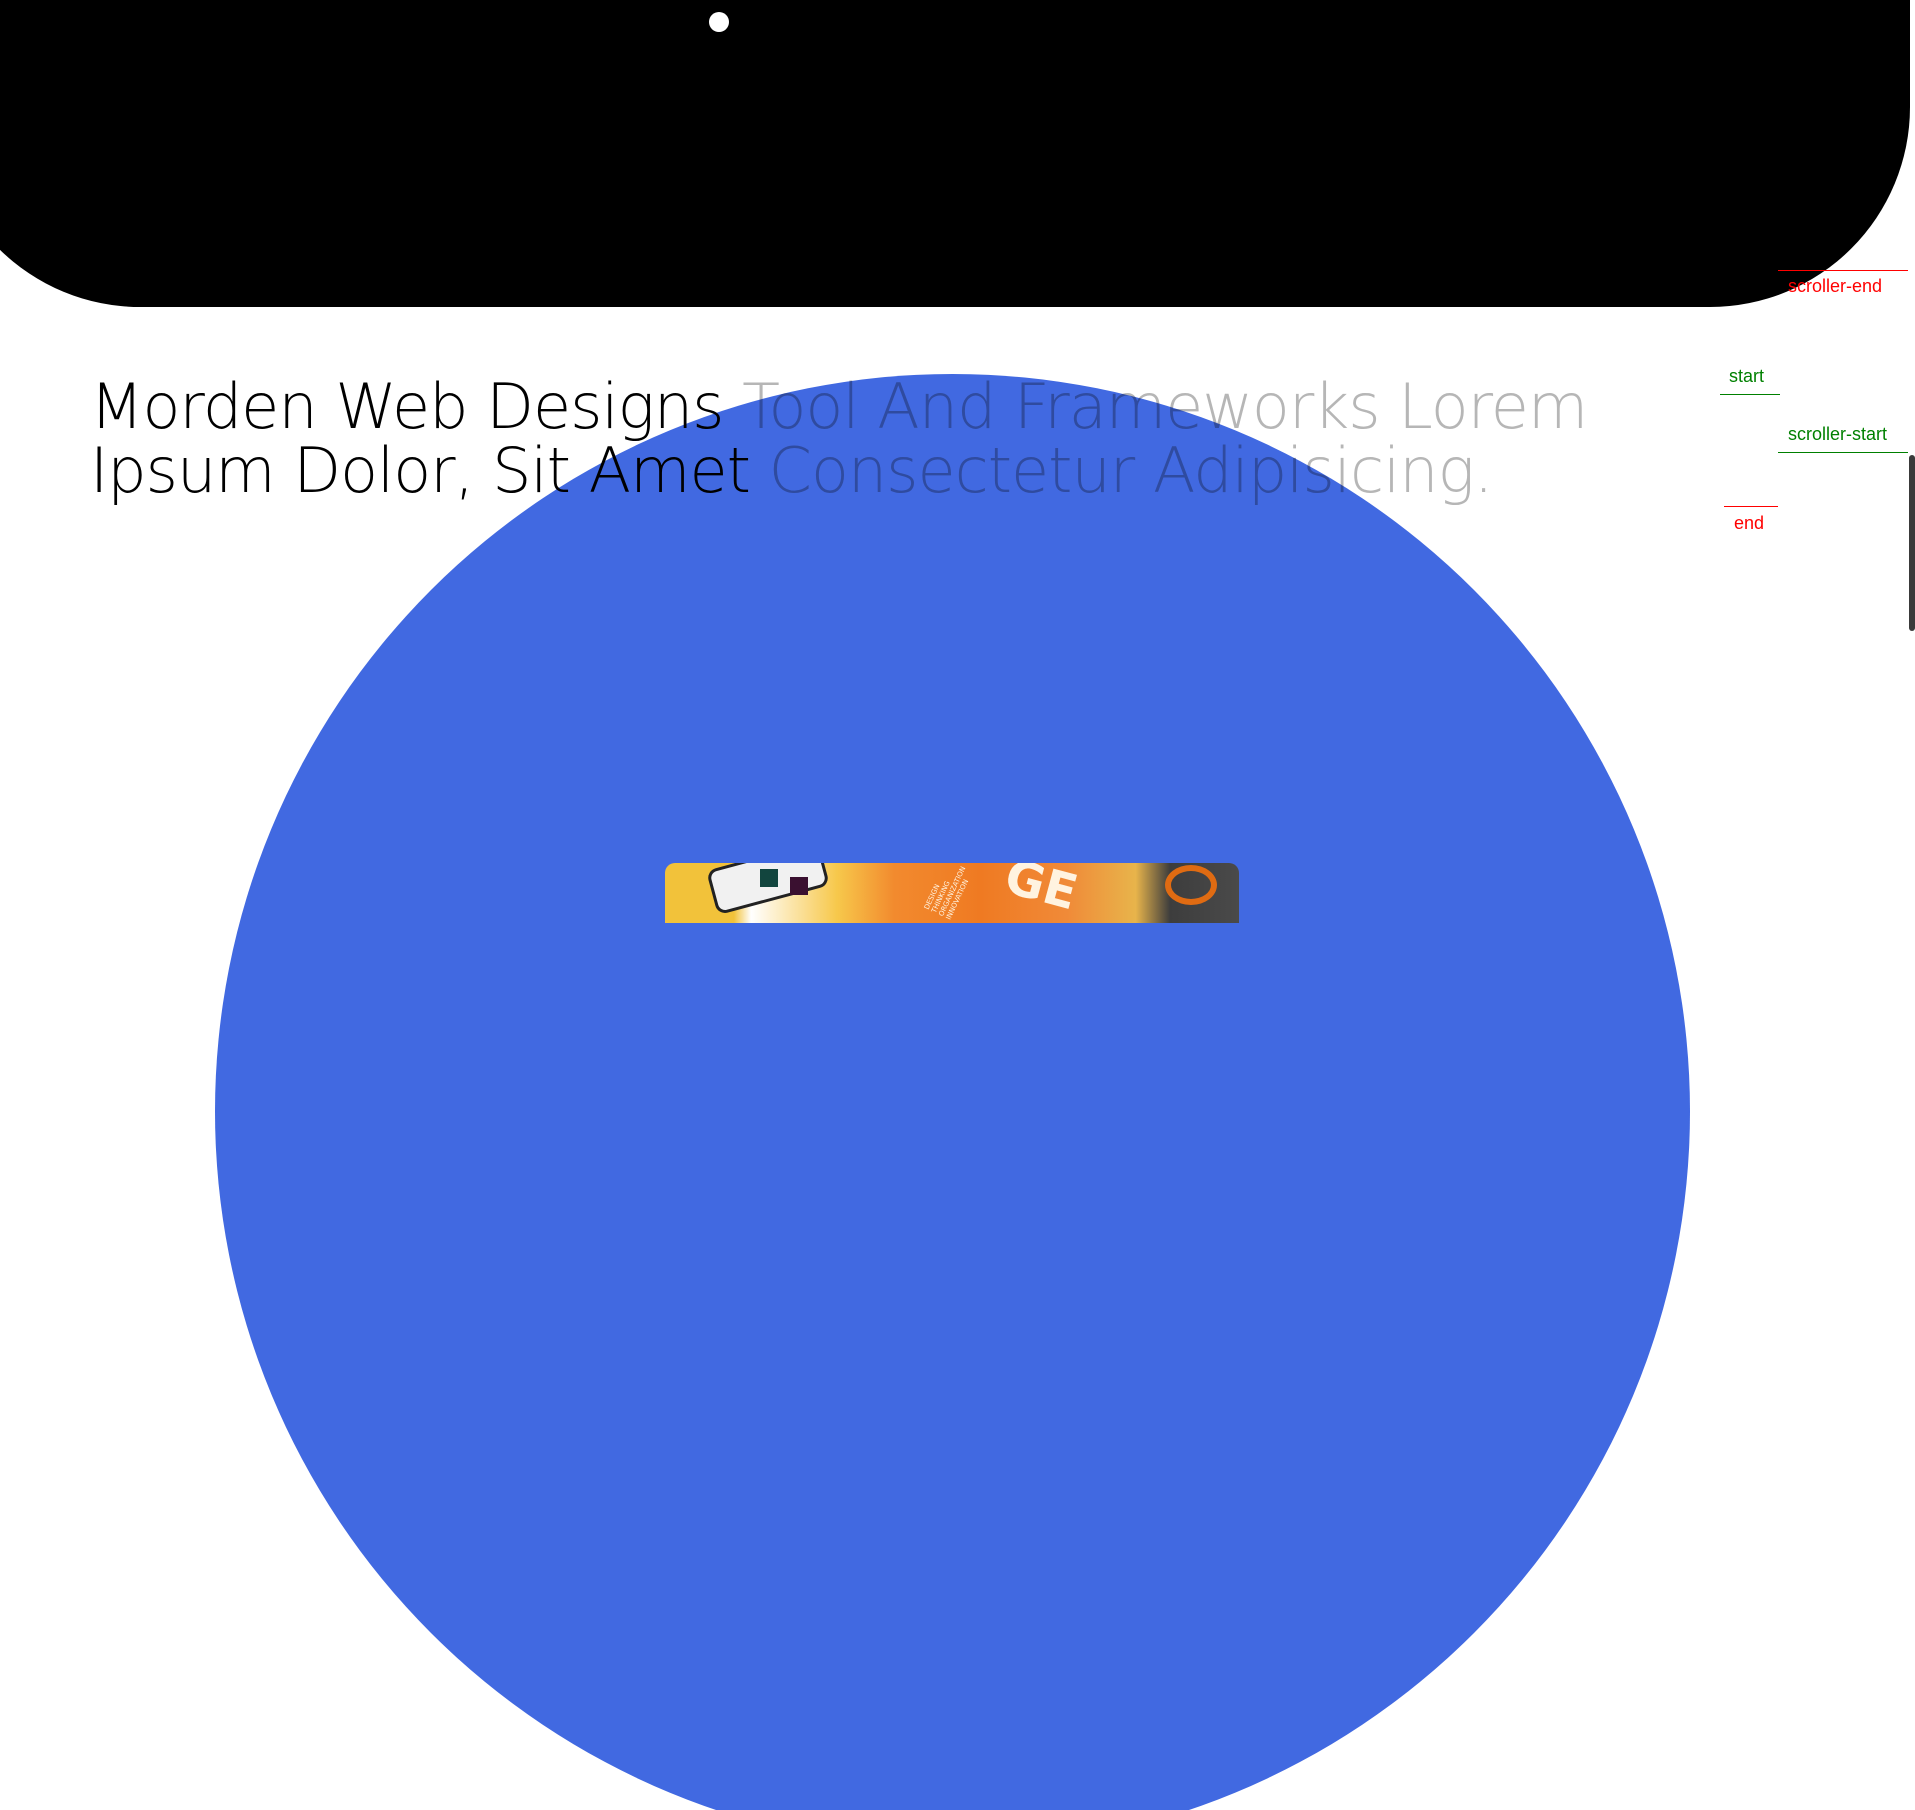  Describe the element at coordinates (1191, 885) in the screenshot. I see `scissors-icon` at that location.